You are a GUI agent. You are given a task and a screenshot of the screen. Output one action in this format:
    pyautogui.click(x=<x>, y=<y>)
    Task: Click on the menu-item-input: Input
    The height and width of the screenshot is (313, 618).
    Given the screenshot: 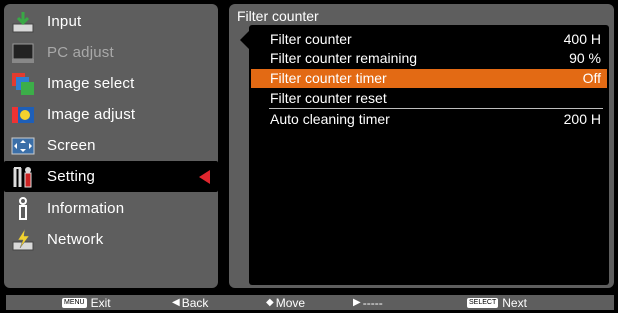 What is the action you would take?
    pyautogui.click(x=111, y=21)
    